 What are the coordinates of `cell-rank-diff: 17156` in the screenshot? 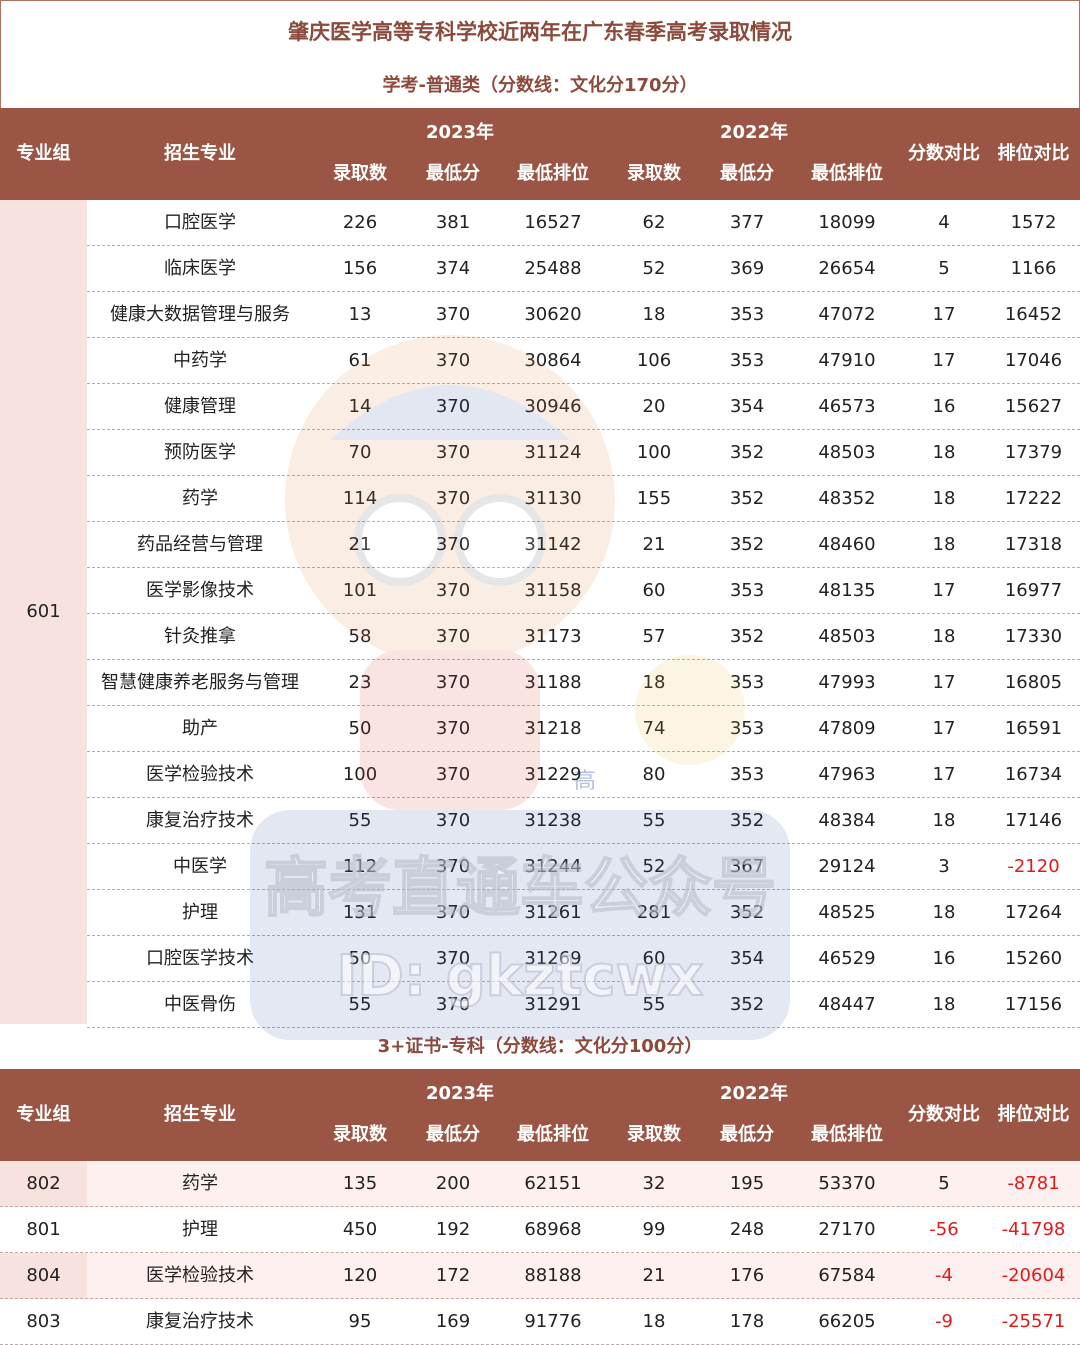 It's located at (1033, 1004).